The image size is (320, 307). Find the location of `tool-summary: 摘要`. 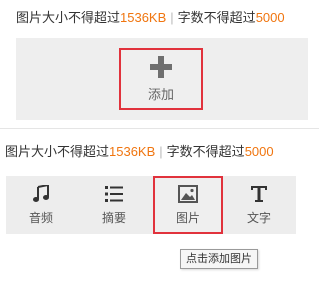

tool-summary: 摘要 is located at coordinates (114, 205).